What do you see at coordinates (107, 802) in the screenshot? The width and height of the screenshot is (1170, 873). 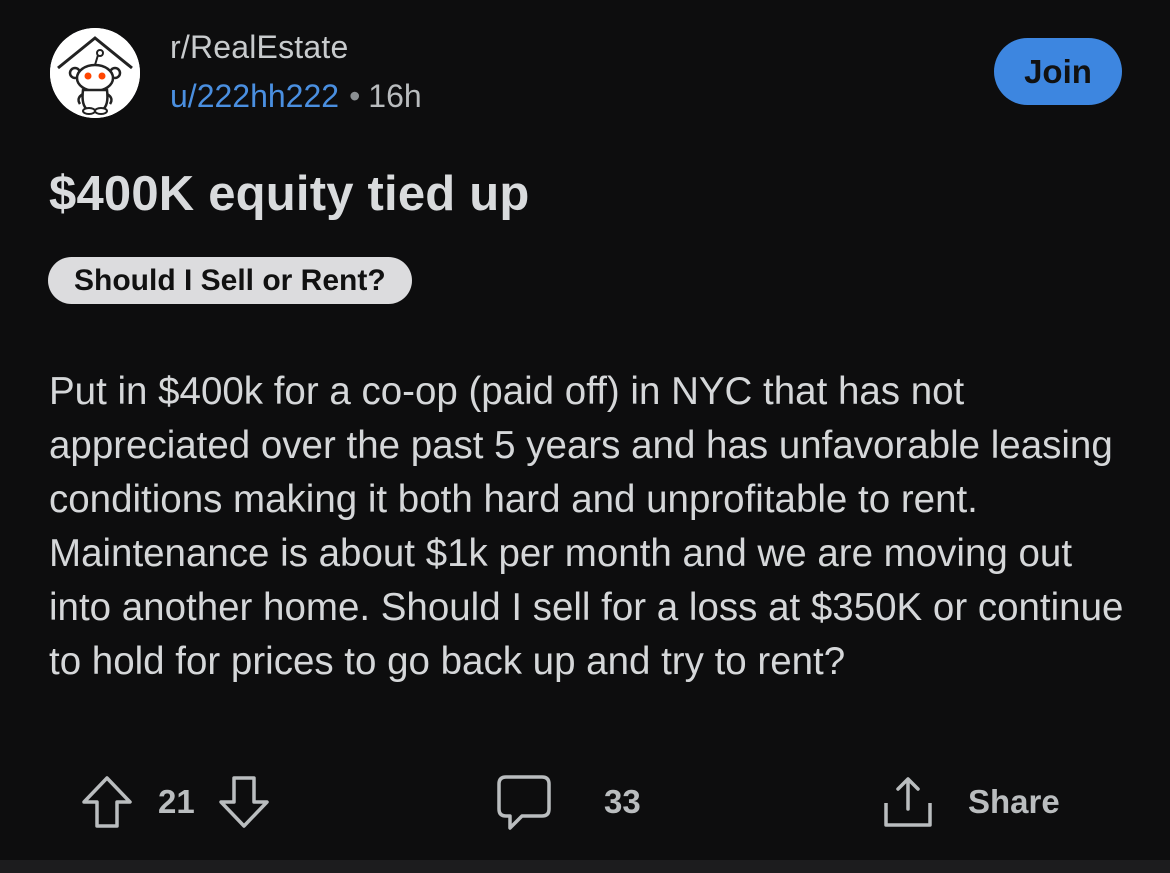 I see `upvote-icon` at bounding box center [107, 802].